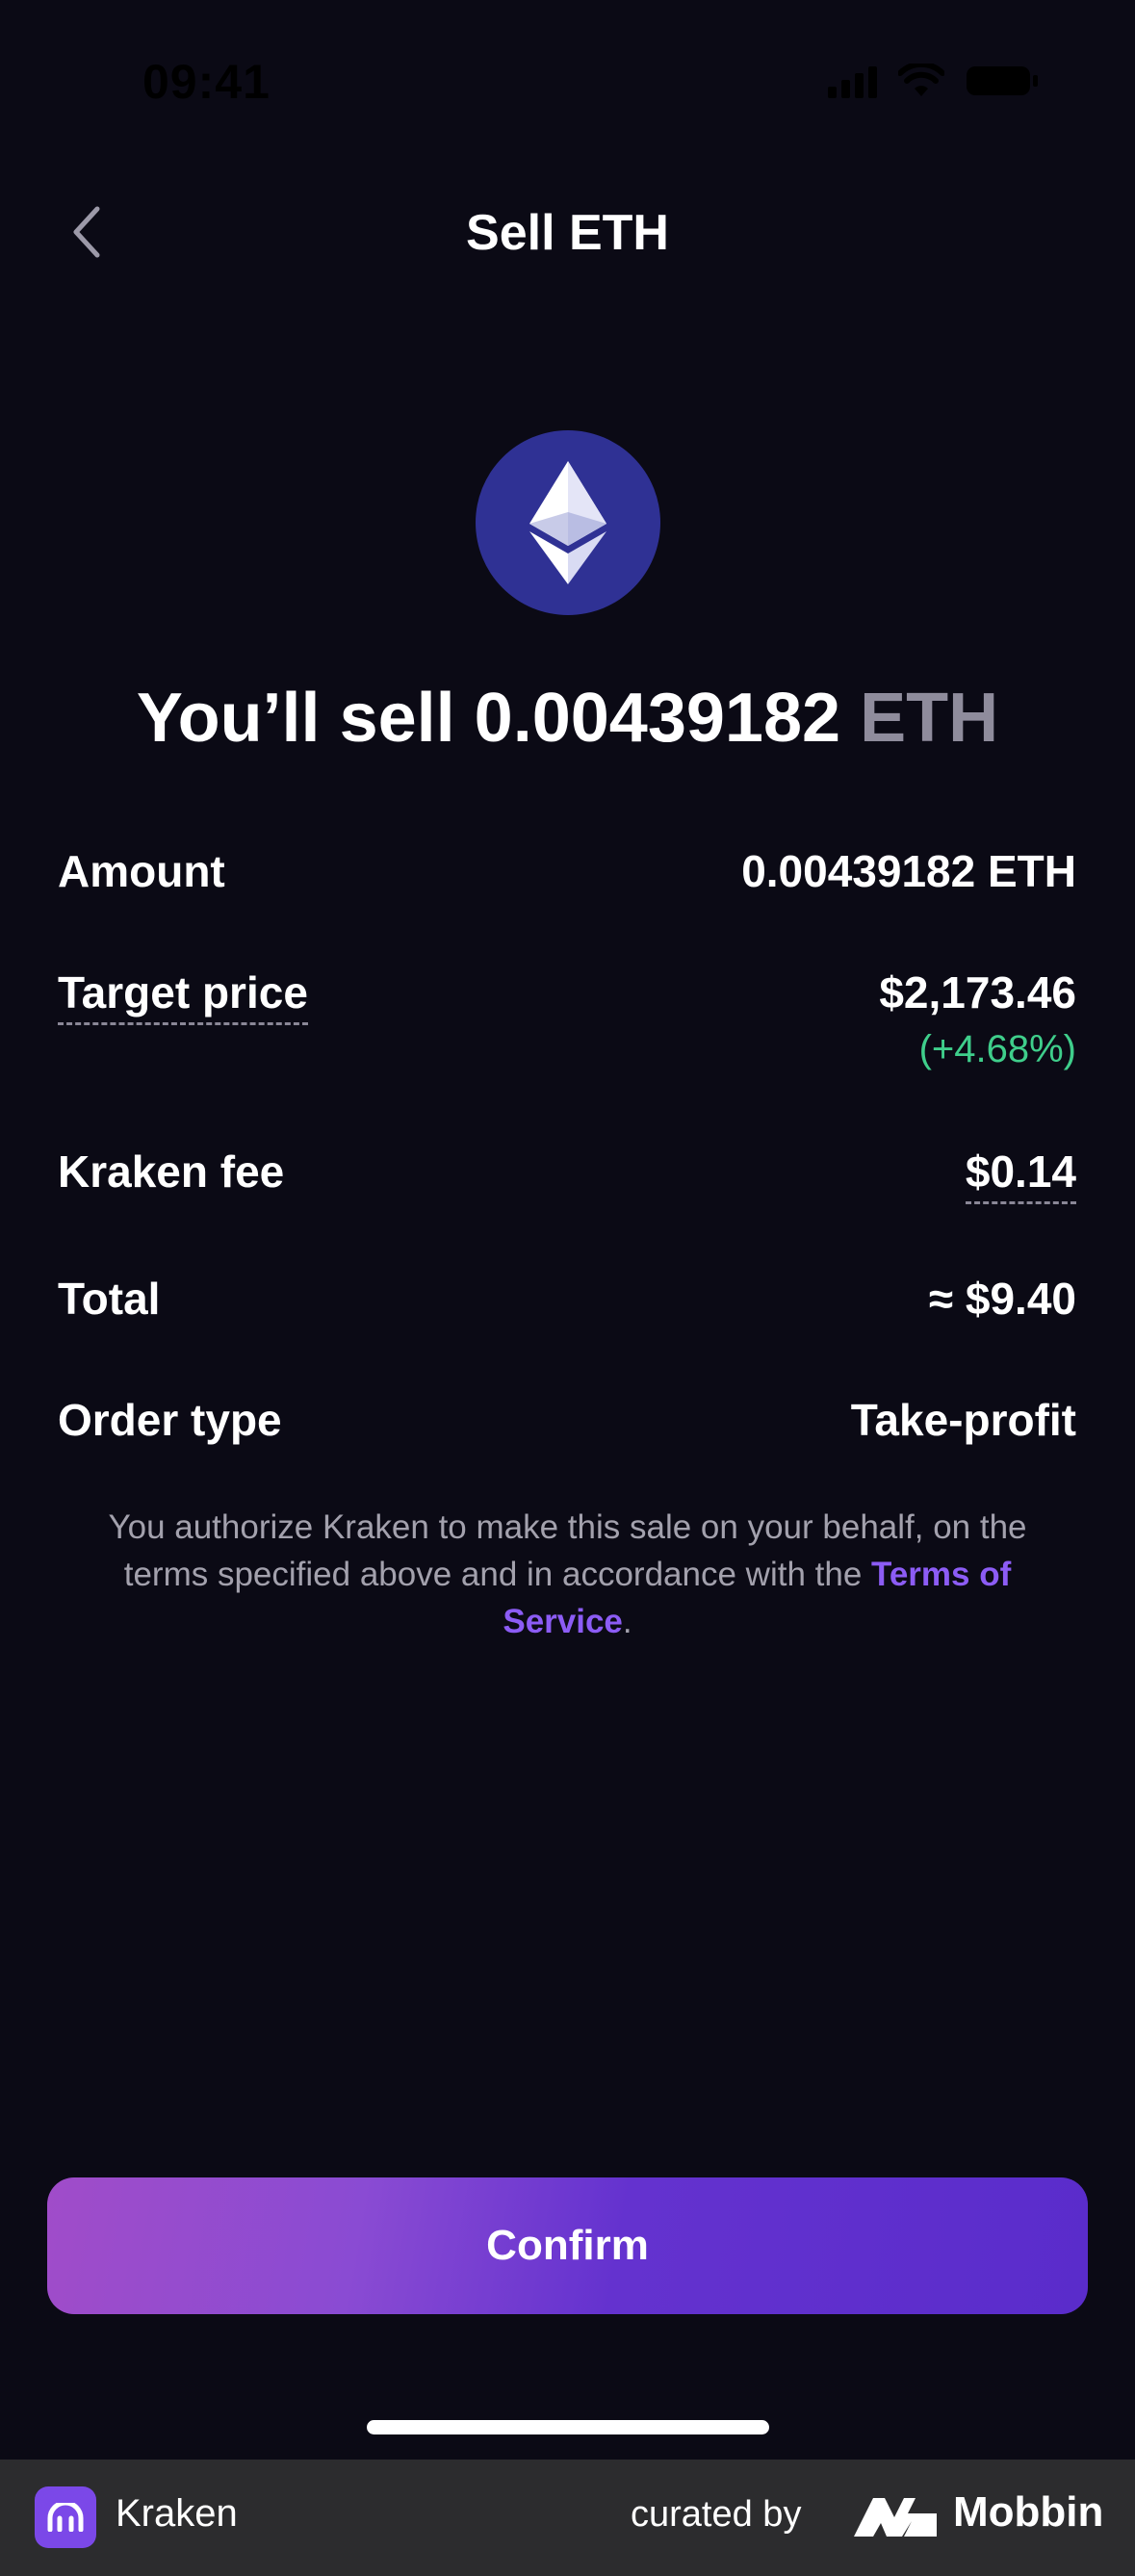 This screenshot has height=2576, width=1135. Describe the element at coordinates (109, 1299) in the screenshot. I see `total-label: Total` at that location.